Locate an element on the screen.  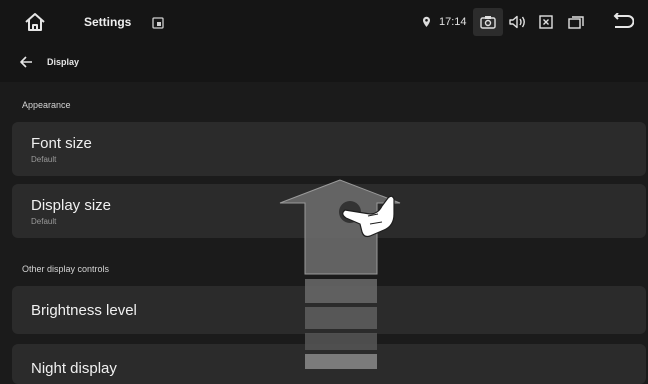
setting-night-display: Night display is located at coordinates (329, 364).